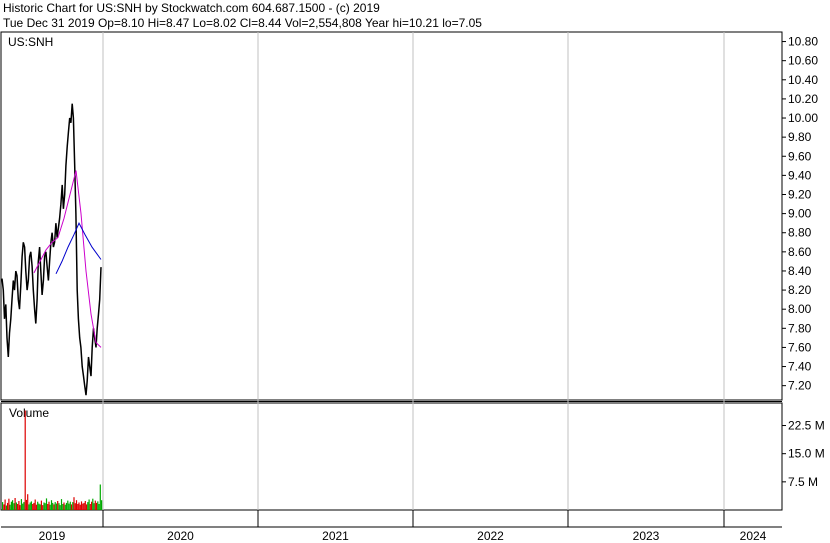  I want to click on price-tick-label: 9.80, so click(800, 137).